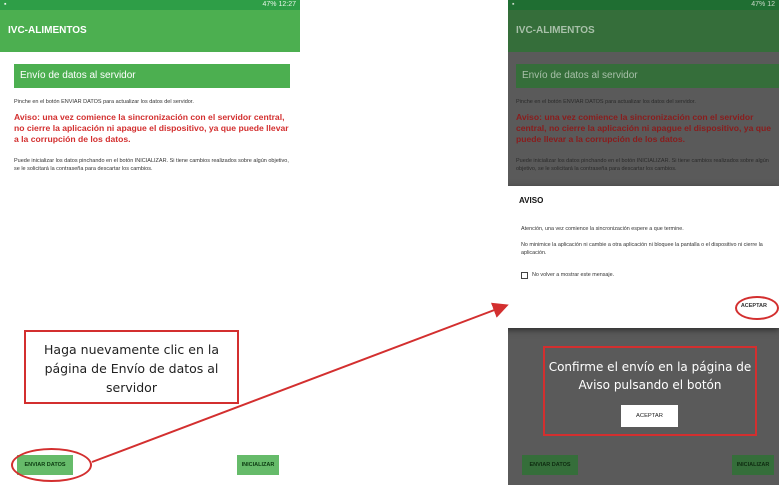 Image resolution: width=779 pixels, height=485 pixels. What do you see at coordinates (763, 4) in the screenshot?
I see `status-right: 47% 12` at bounding box center [763, 4].